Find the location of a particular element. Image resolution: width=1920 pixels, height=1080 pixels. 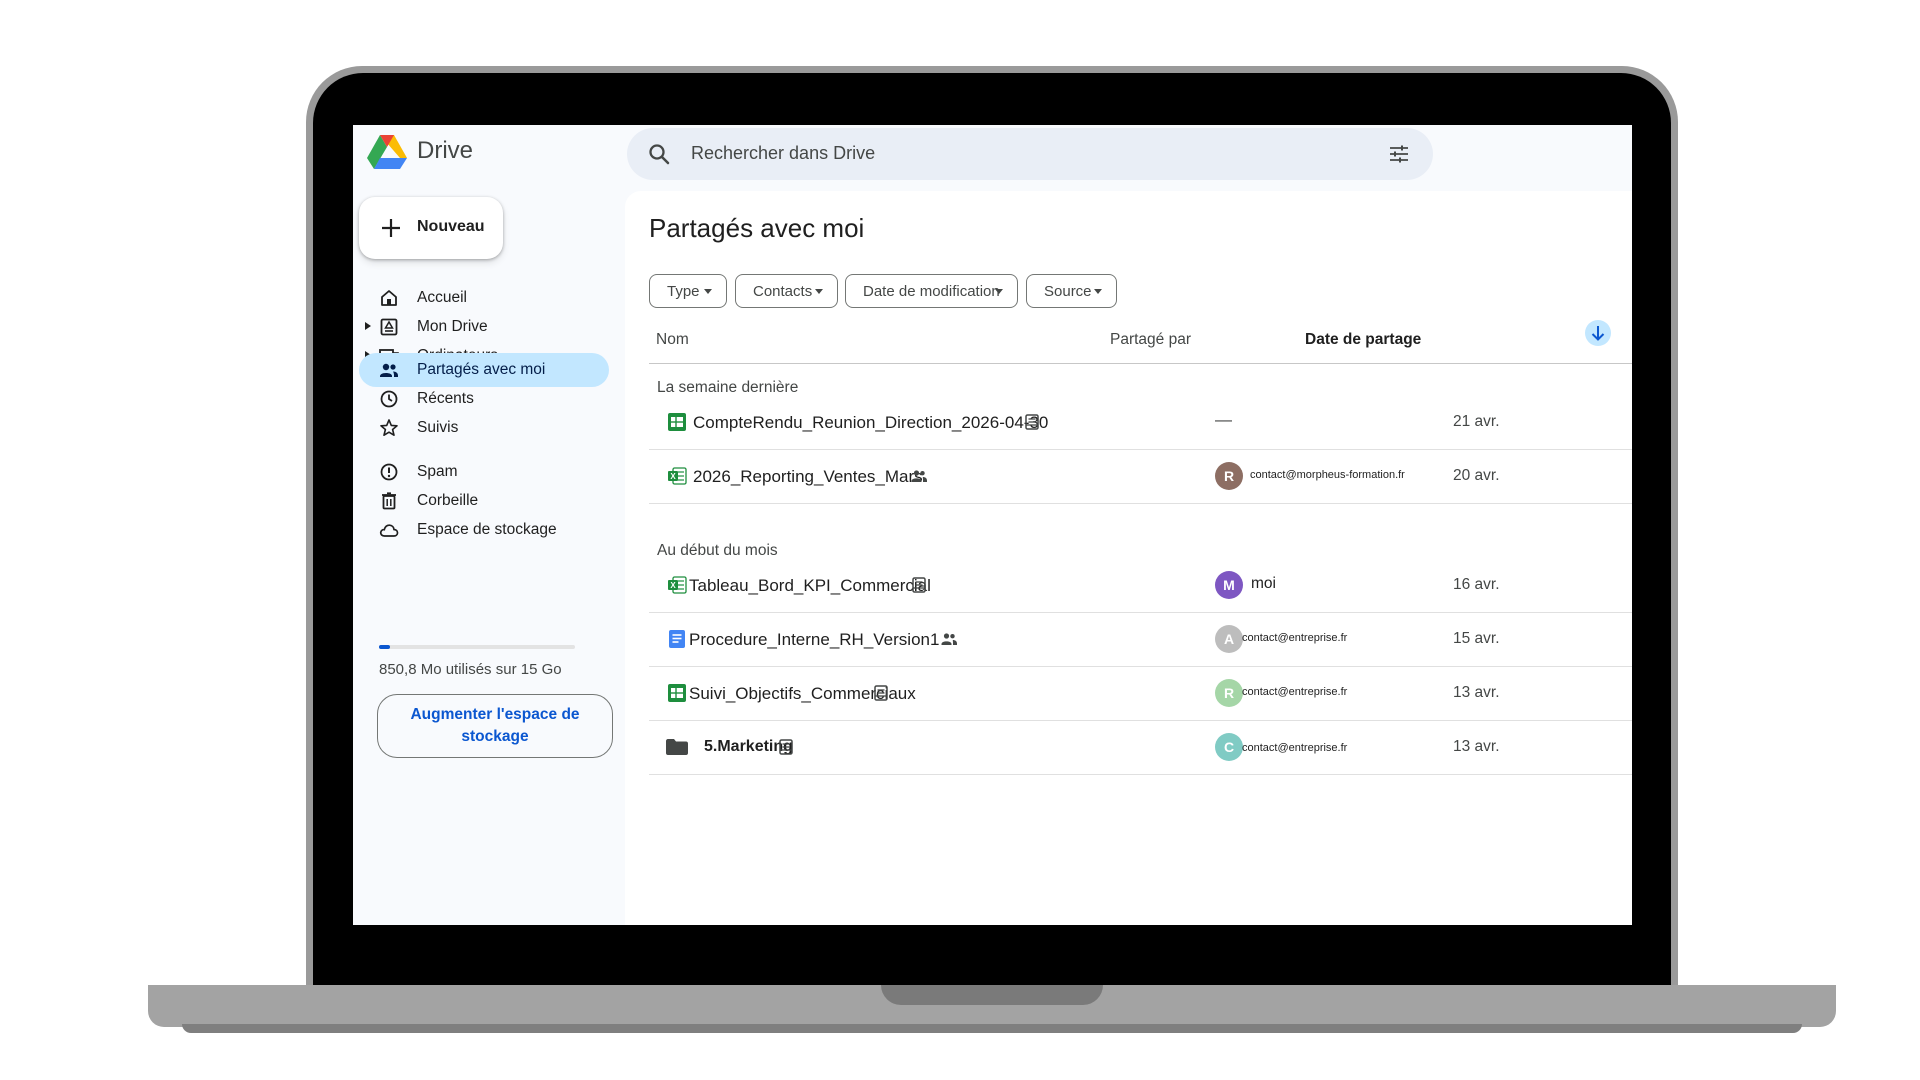

storage-used-text: 850,8 Mo utilisés sur 15 Go is located at coordinates (470, 669).